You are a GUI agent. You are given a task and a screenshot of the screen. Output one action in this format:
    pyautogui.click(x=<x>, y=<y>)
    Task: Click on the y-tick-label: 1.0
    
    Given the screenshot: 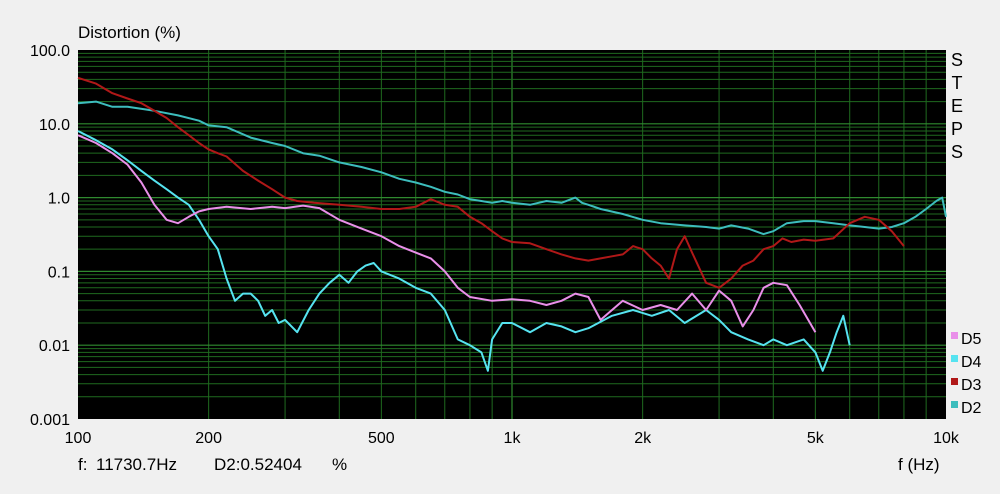 What is the action you would take?
    pyautogui.click(x=59, y=199)
    